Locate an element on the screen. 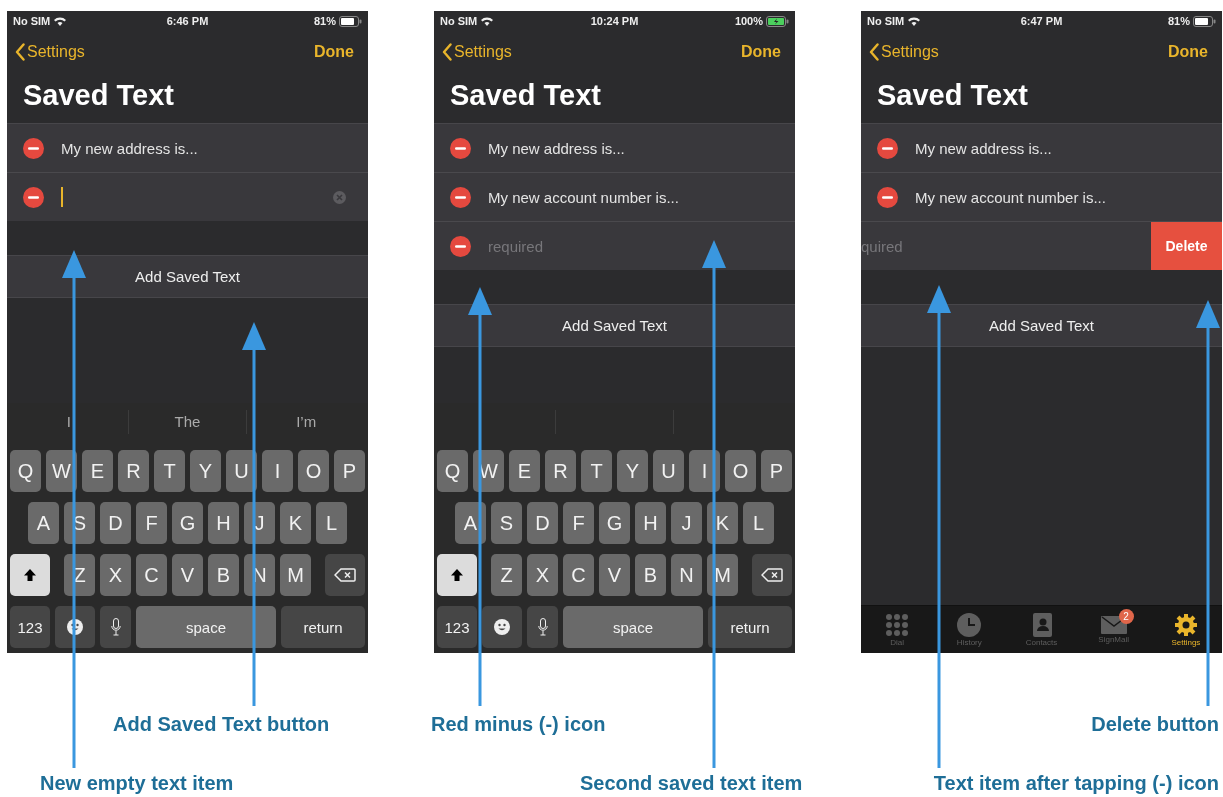  microphone-icon is located at coordinates (115, 627).